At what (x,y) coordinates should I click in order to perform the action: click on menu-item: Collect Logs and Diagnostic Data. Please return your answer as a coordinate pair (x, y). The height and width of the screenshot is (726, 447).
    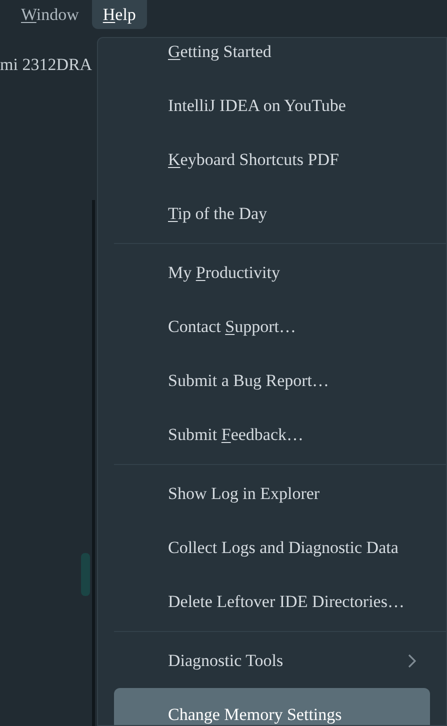
    Looking at the image, I should click on (272, 548).